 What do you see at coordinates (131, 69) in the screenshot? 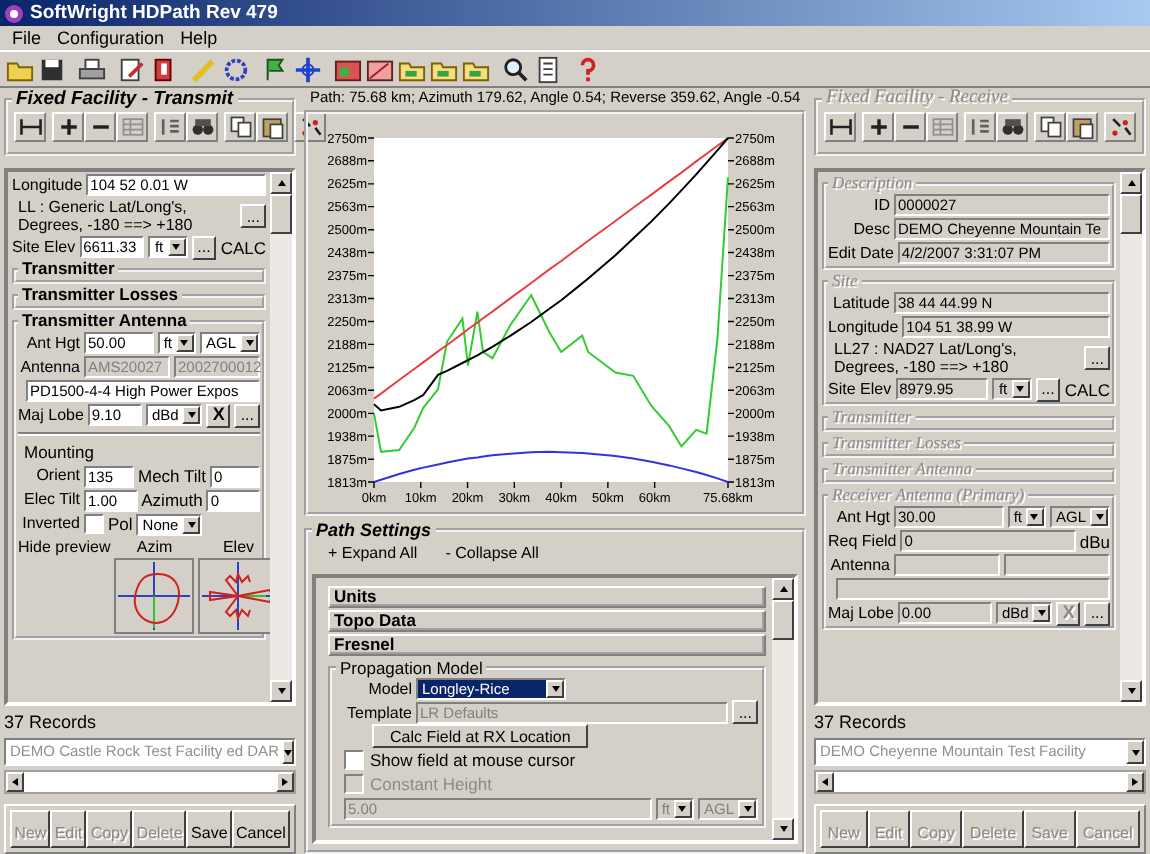
I see `edit-icon` at bounding box center [131, 69].